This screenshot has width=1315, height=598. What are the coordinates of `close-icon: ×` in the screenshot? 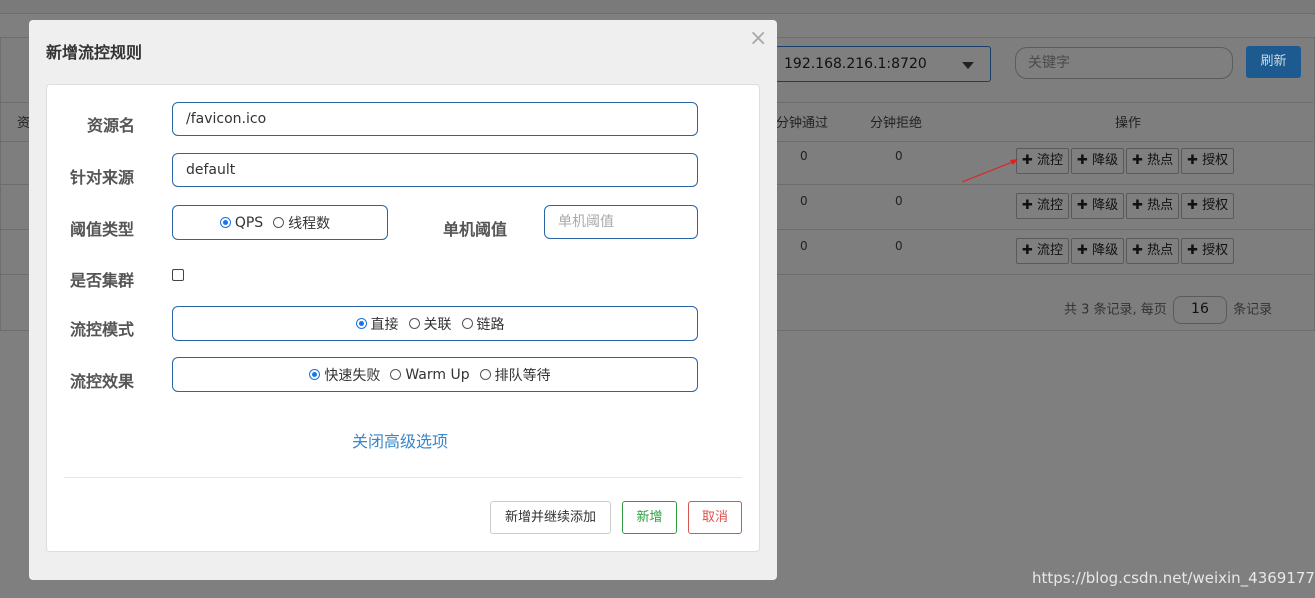 It's located at (758, 38).